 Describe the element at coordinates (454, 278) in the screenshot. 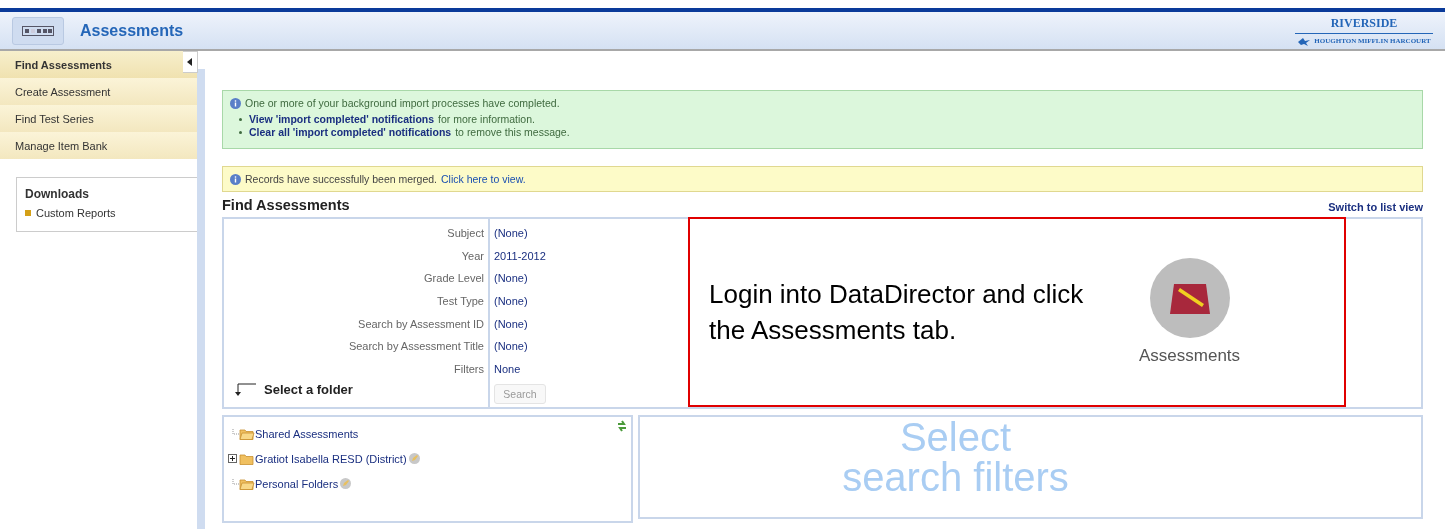

I see `filter-label: Grade Level` at that location.